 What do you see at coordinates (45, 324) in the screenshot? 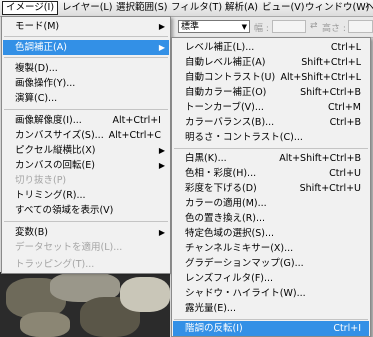
I see `canvas-image-area` at bounding box center [45, 324].